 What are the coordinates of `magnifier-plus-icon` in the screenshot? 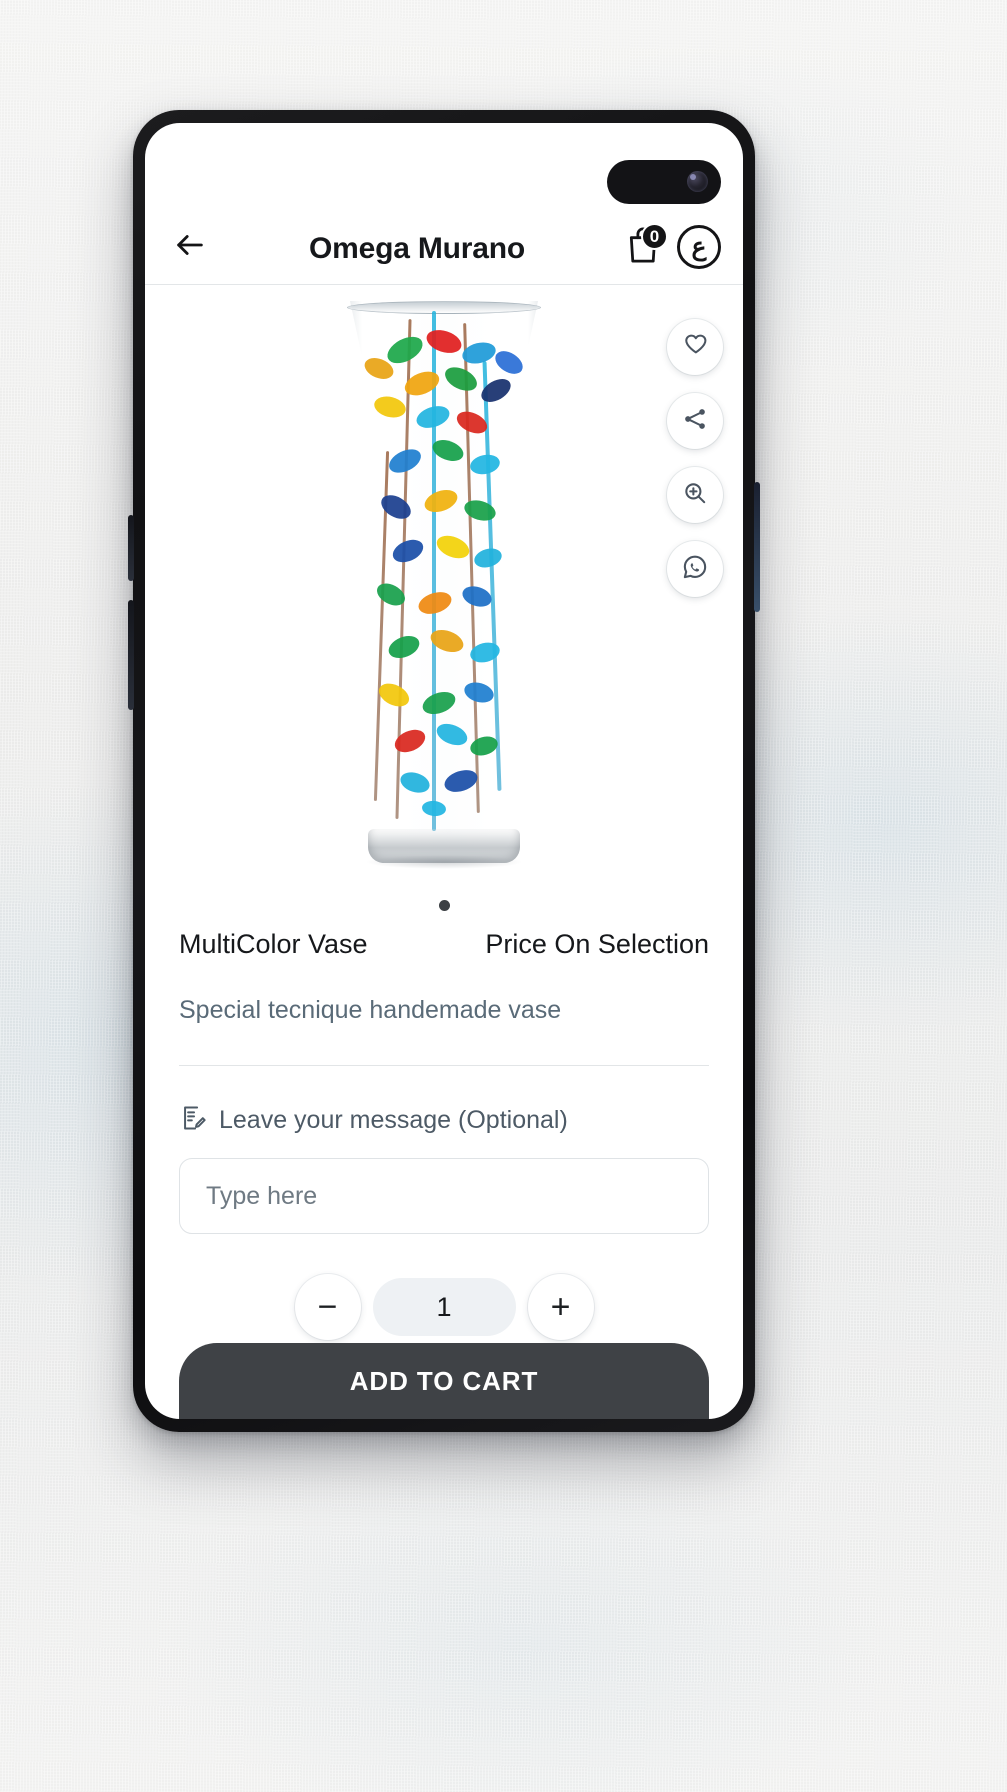 It's located at (695, 495).